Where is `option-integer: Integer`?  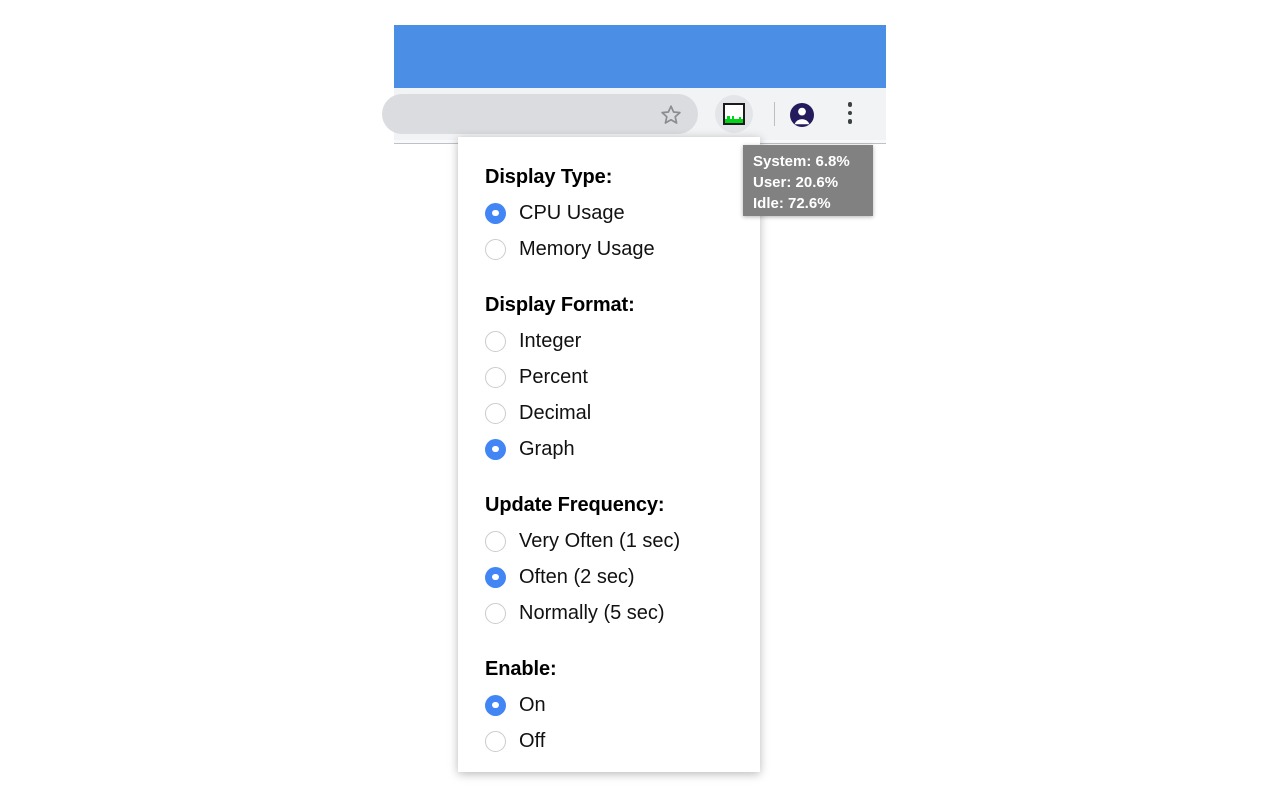 option-integer: Integer is located at coordinates (622, 341).